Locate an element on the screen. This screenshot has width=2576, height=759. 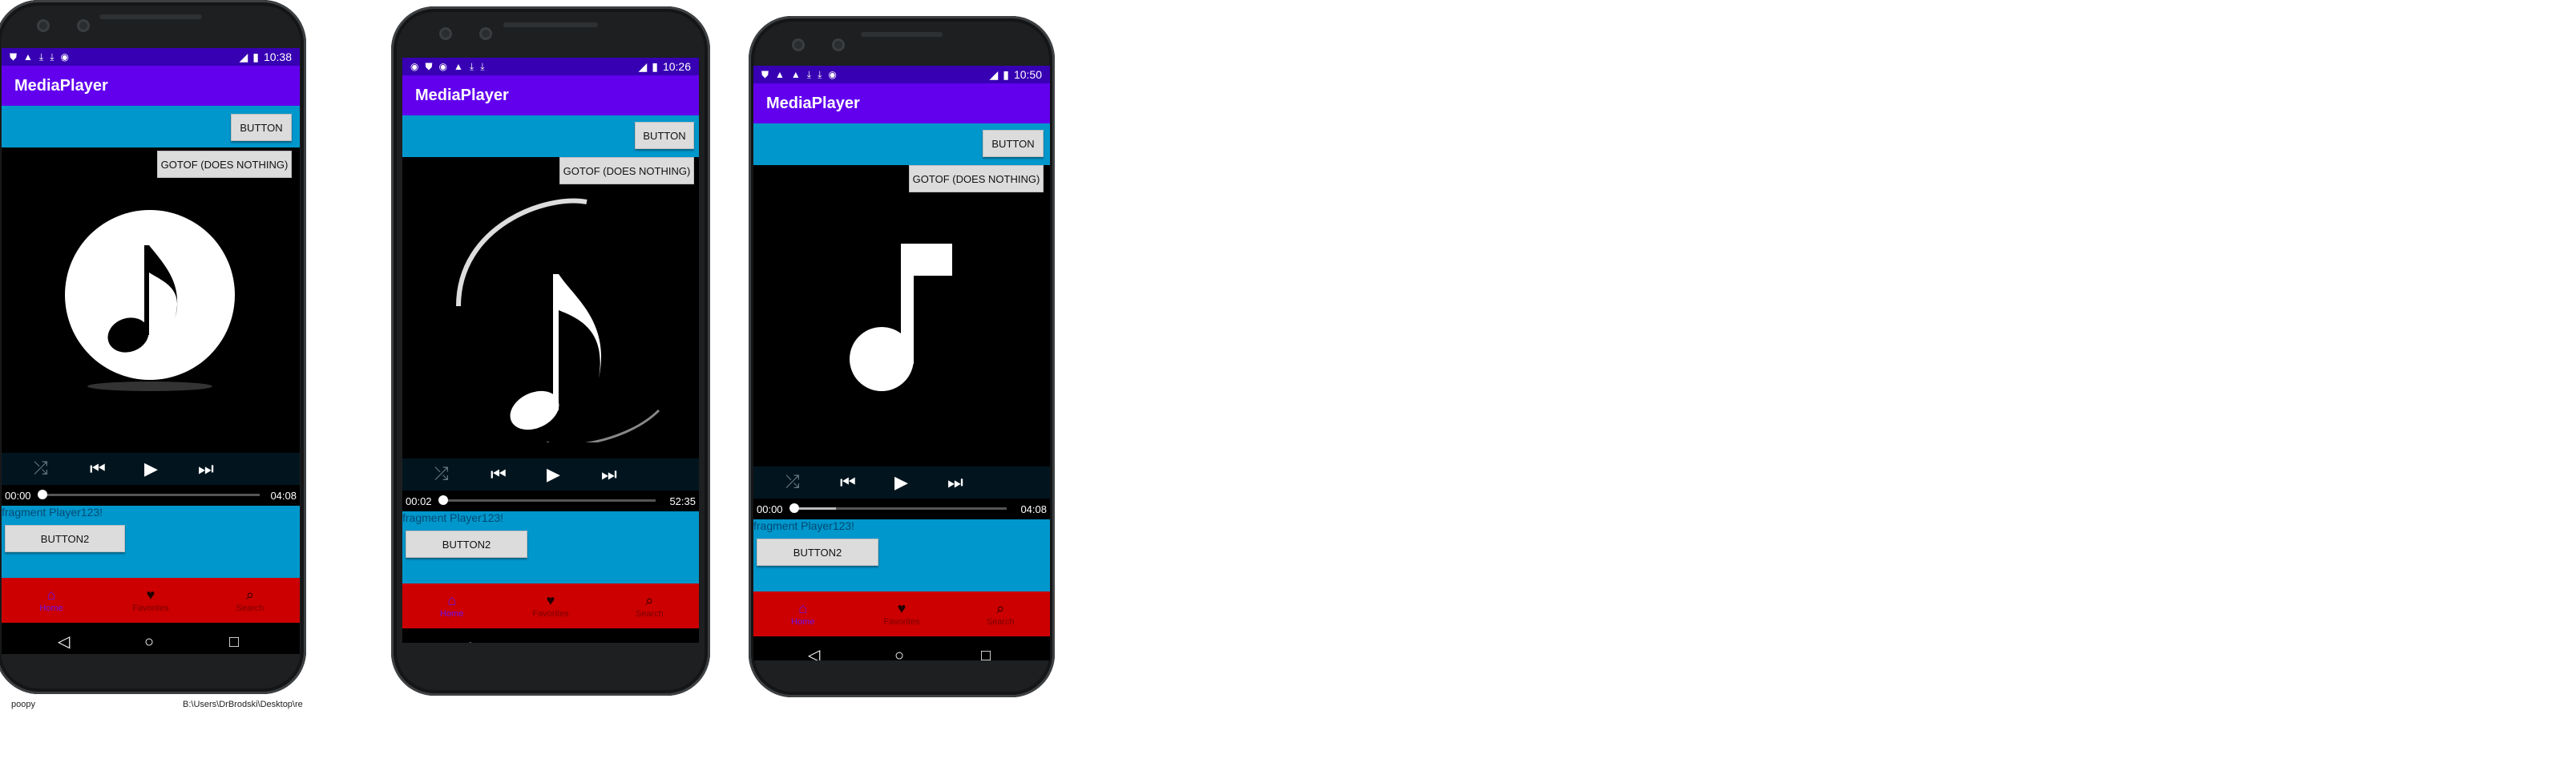
elapsed-time: 00:00 is located at coordinates (770, 509).